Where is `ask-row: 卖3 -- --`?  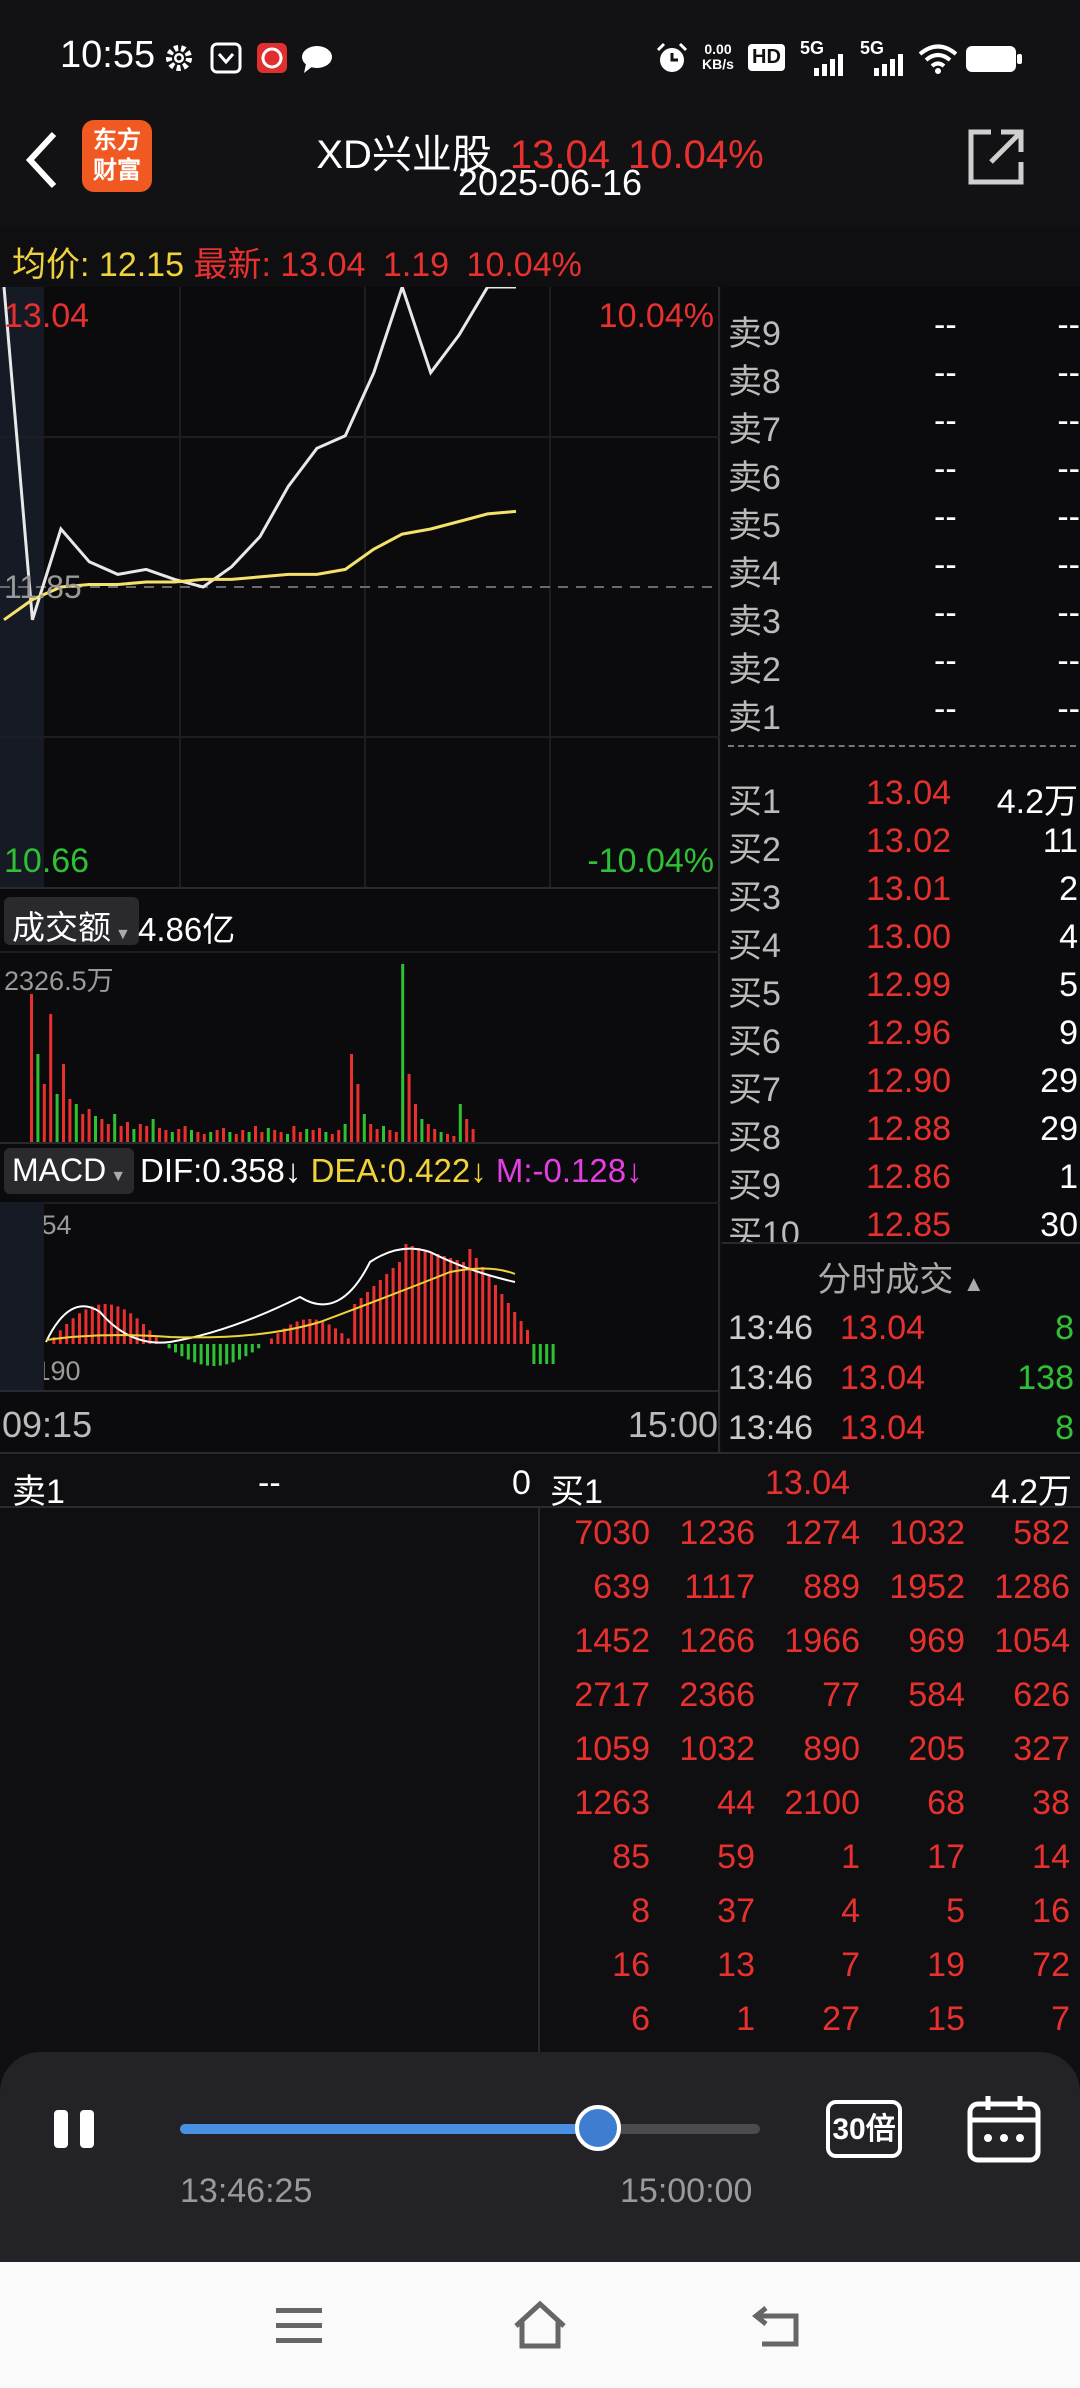
ask-row: 卖3 -- -- is located at coordinates (904, 615).